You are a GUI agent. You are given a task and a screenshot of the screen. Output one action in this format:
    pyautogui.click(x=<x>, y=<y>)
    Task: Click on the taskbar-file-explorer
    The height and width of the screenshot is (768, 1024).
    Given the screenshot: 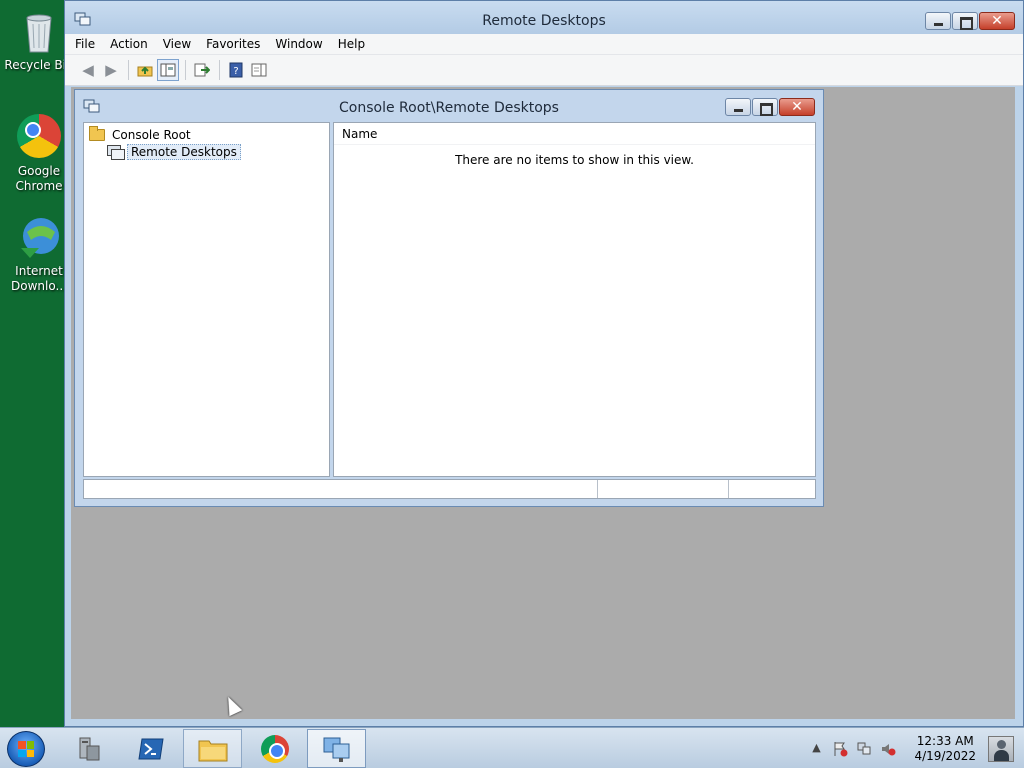 What is the action you would take?
    pyautogui.click(x=212, y=748)
    